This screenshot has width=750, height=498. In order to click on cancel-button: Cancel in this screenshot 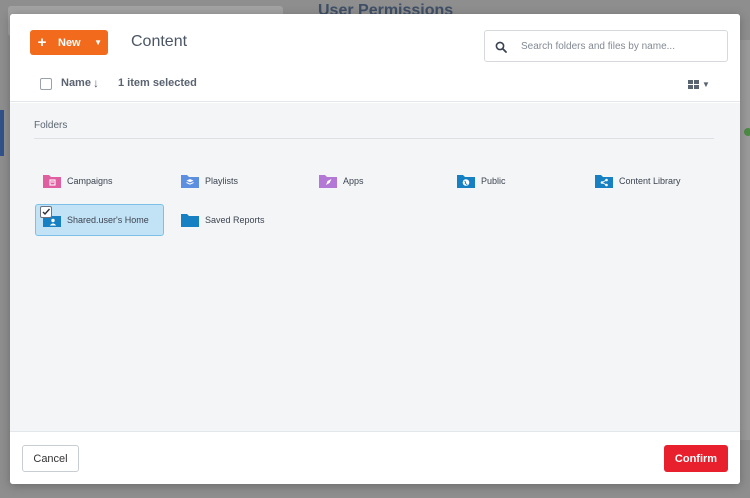, I will do `click(50, 458)`.